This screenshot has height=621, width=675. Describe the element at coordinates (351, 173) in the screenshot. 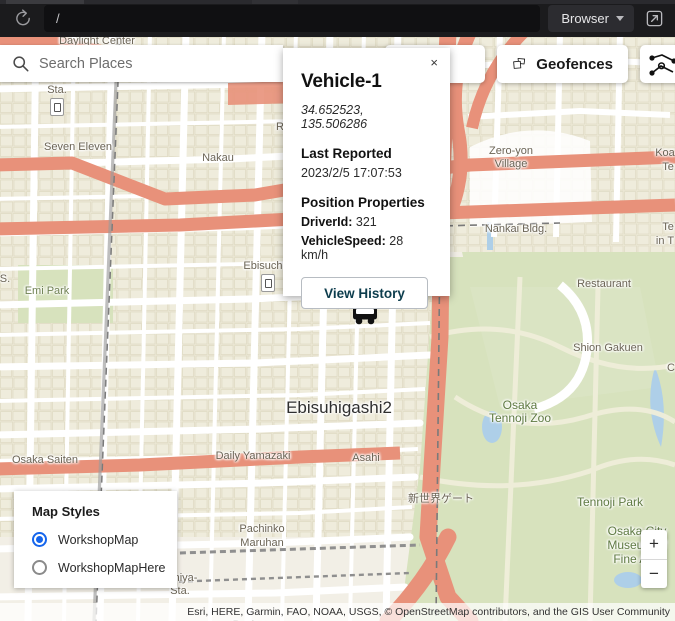

I see `last-reported-value: 2023/2/5 17:07:53` at that location.